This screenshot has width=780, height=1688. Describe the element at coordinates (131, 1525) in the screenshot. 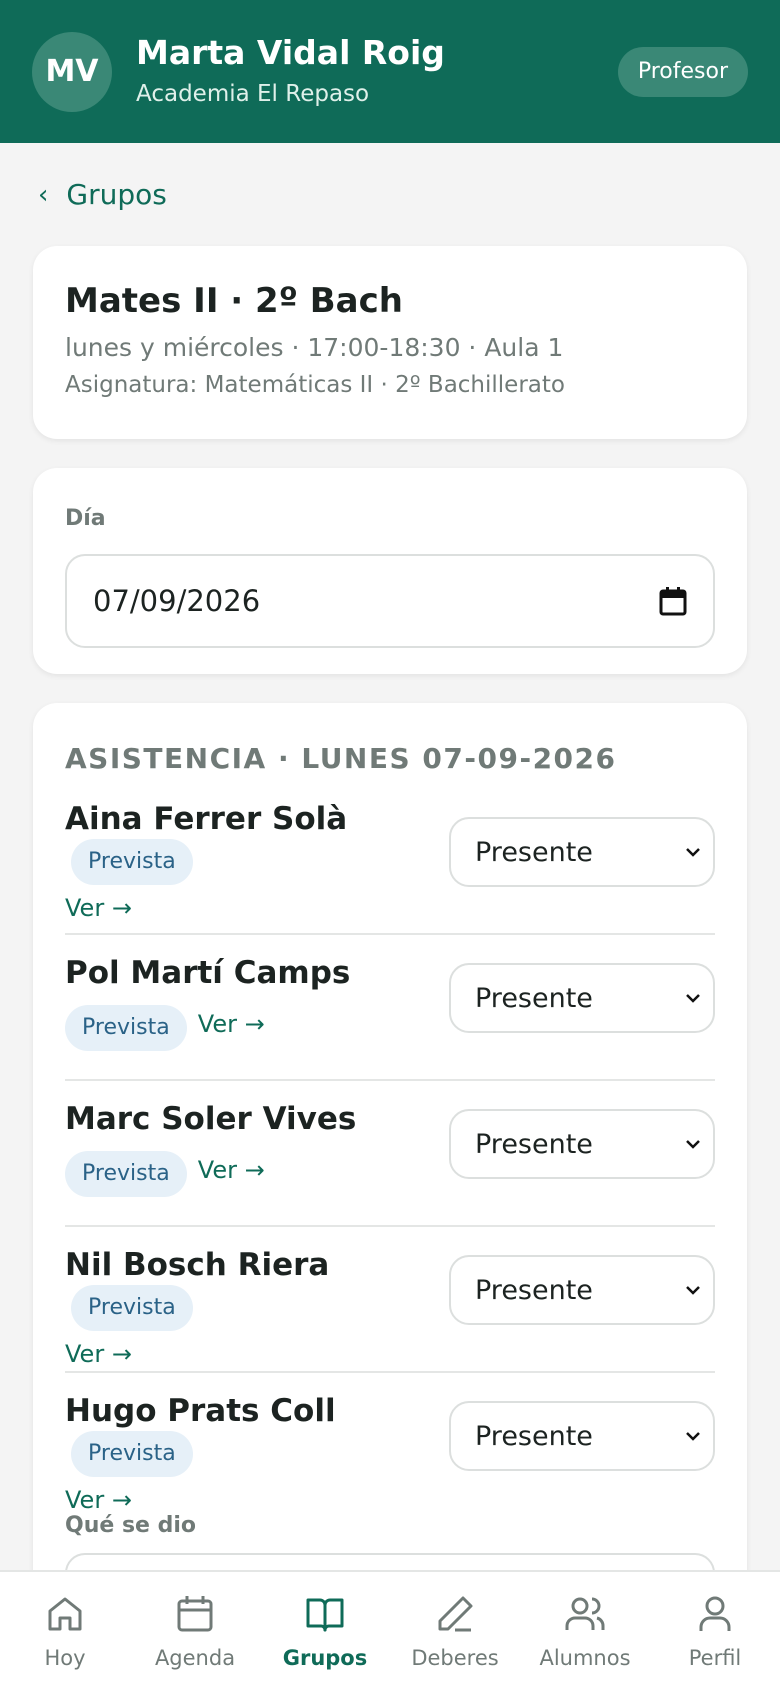

I see `notes-label: Qué se dio` at that location.